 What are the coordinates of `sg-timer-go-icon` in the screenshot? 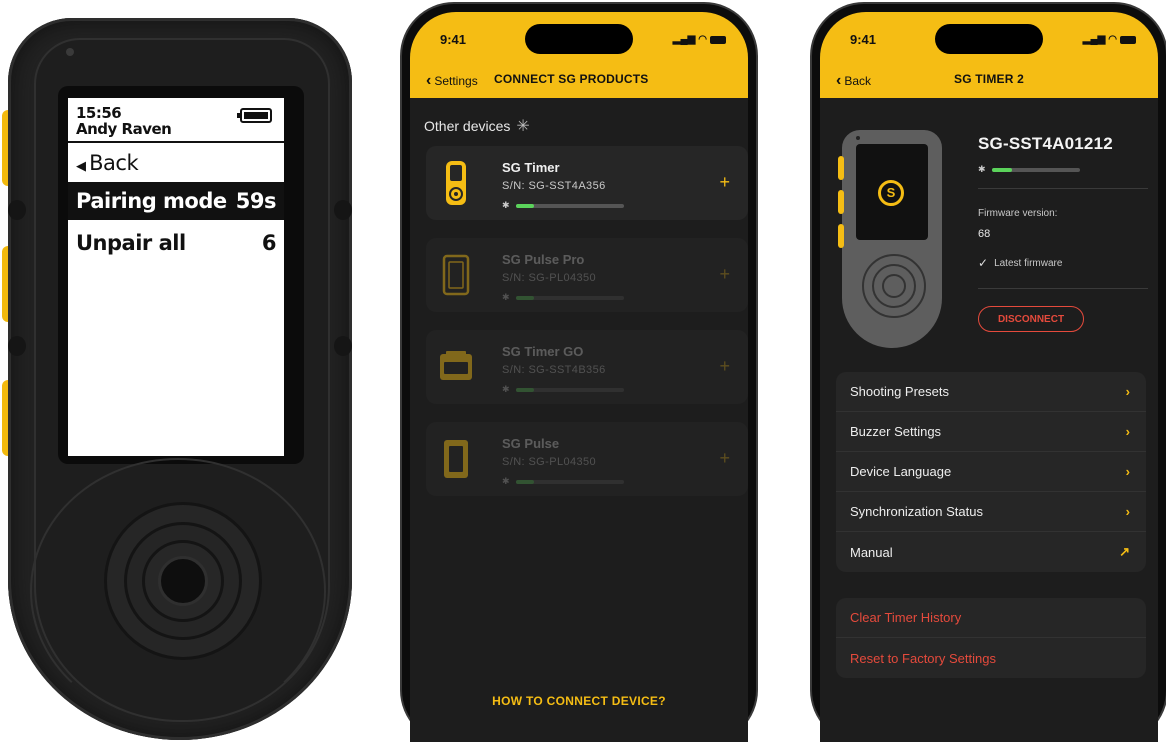 It's located at (456, 365).